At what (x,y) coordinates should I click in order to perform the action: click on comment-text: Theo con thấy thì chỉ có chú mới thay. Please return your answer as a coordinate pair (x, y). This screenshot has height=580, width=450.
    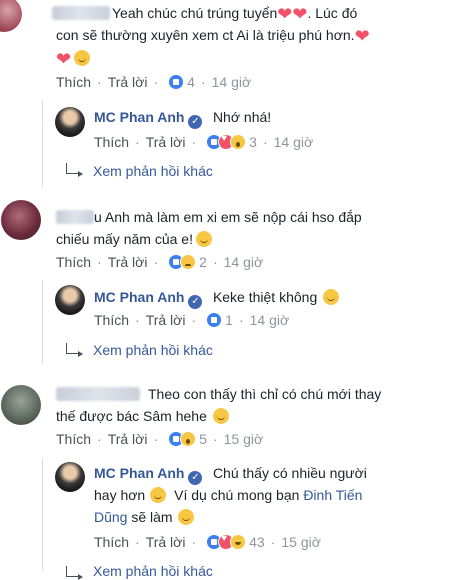
    Looking at the image, I should click on (265, 394).